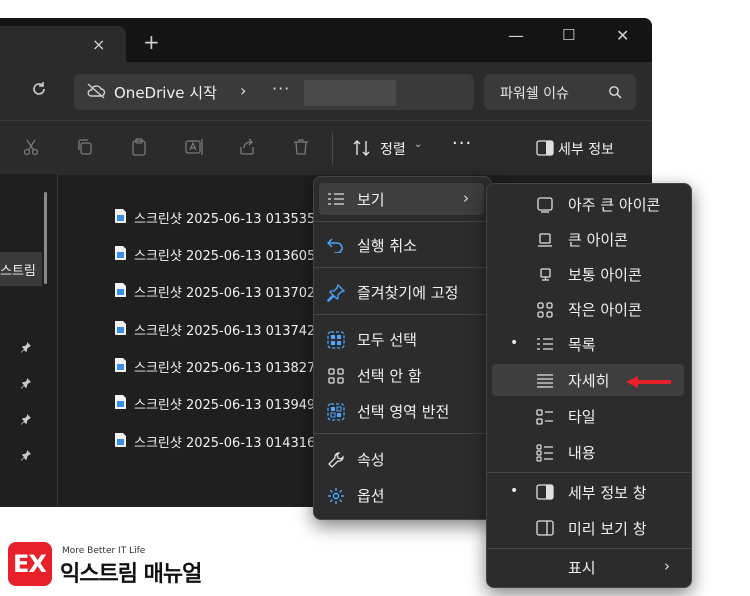  Describe the element at coordinates (545, 455) in the screenshot. I see `content-view-icon` at that location.